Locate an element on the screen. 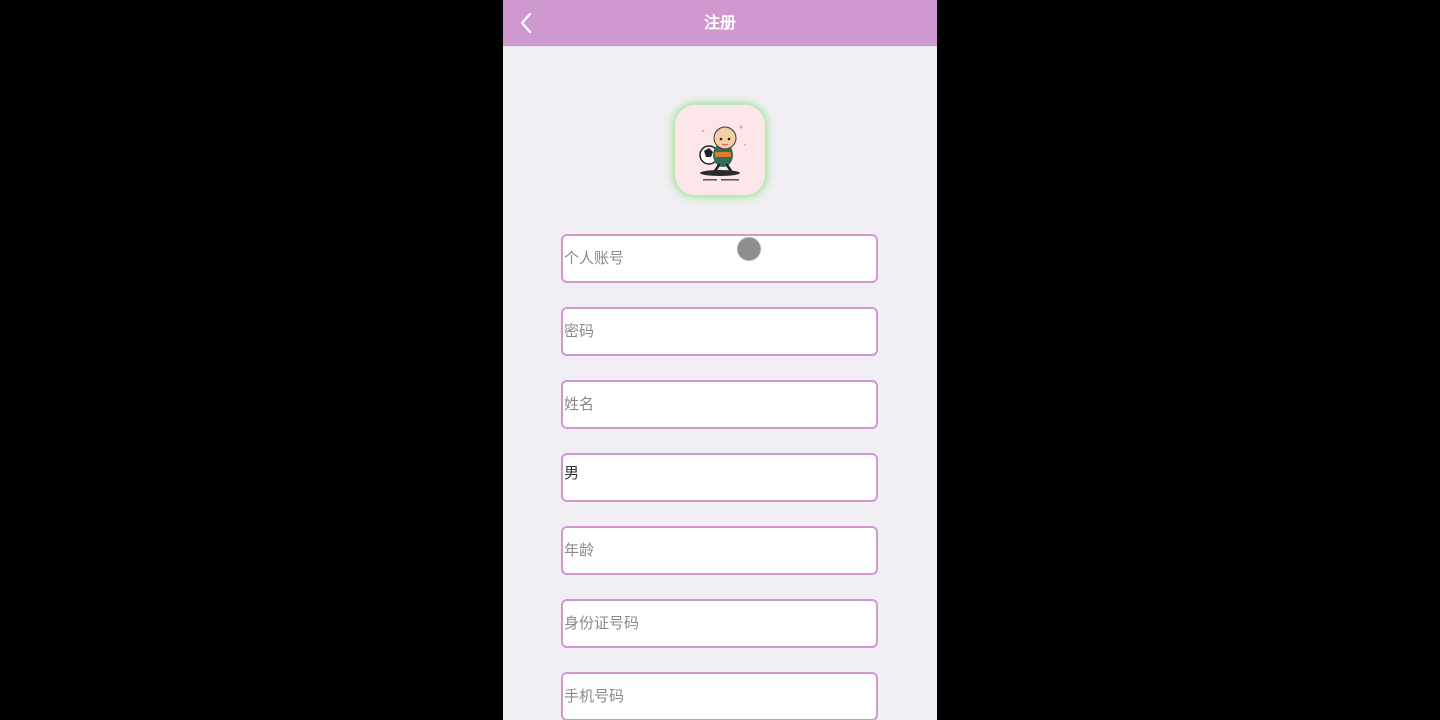 The image size is (1440, 720). gender-input: 男 is located at coordinates (719, 477).